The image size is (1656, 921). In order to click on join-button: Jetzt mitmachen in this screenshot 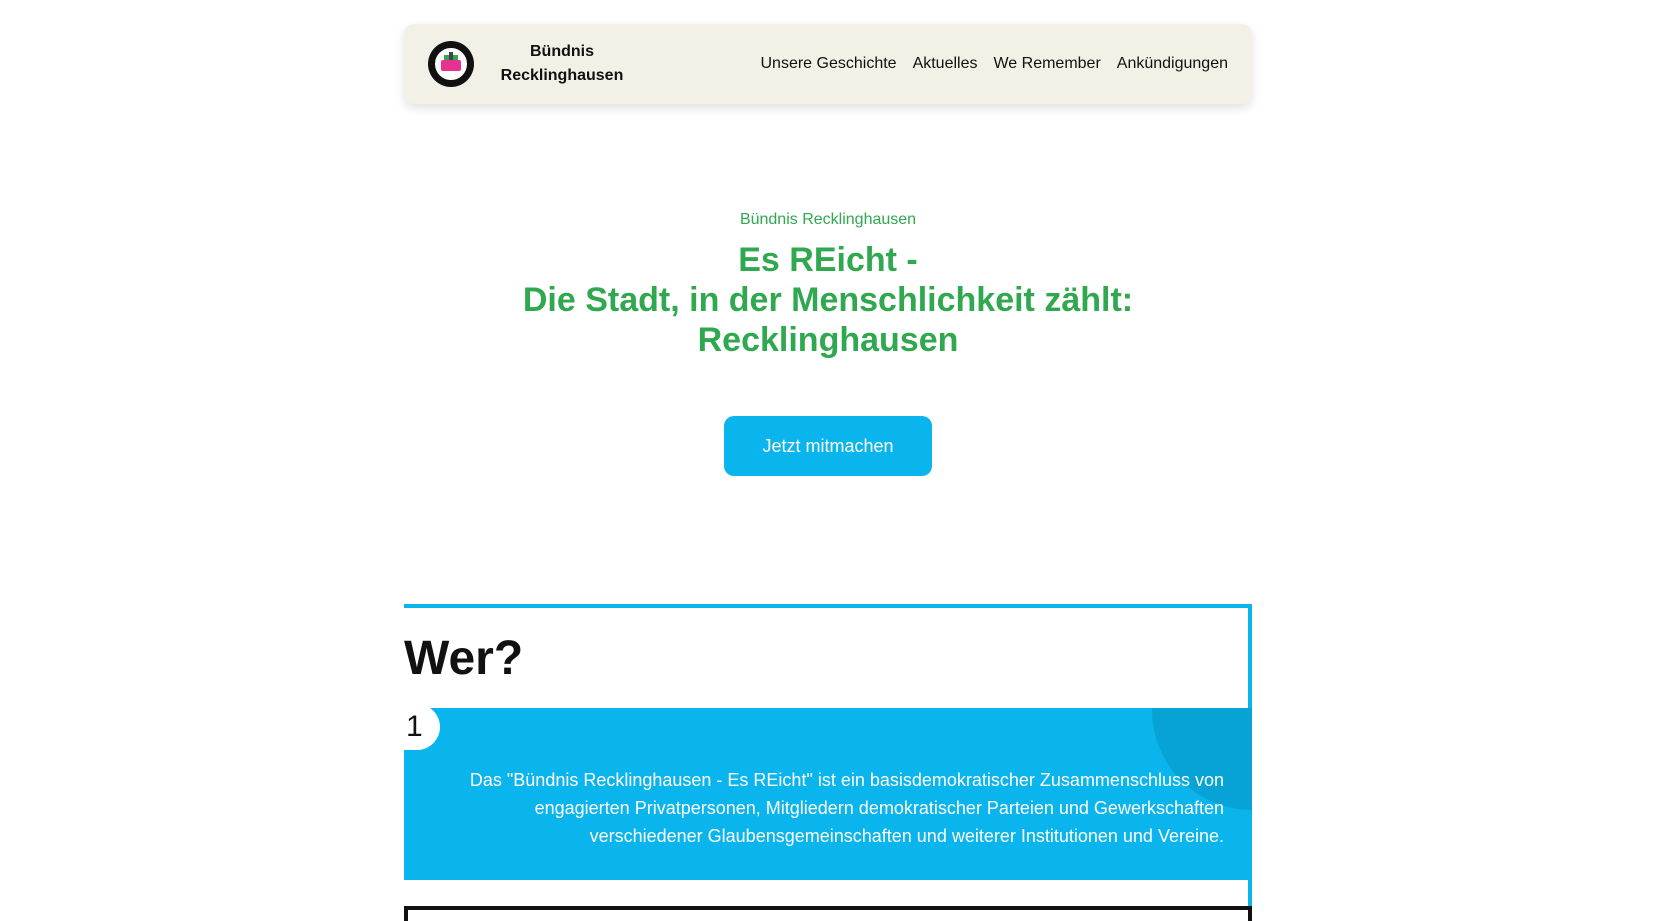, I will do `click(828, 446)`.